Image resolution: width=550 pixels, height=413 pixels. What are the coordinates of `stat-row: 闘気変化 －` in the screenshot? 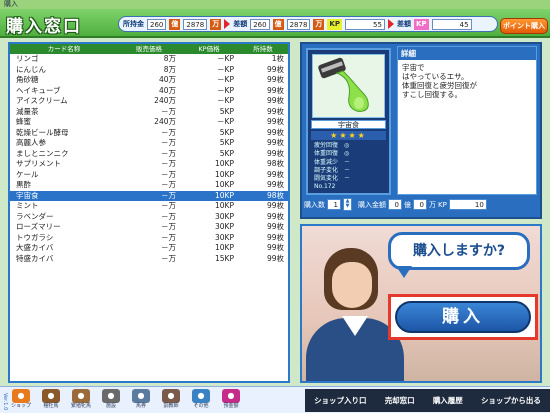 It's located at (349, 179).